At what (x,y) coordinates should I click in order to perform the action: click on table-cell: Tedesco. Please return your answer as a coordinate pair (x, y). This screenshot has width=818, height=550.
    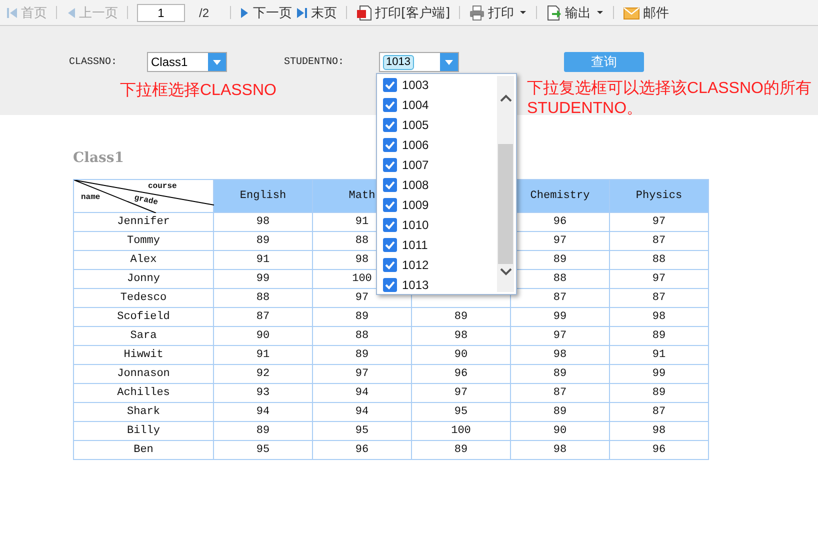
    Looking at the image, I should click on (144, 298).